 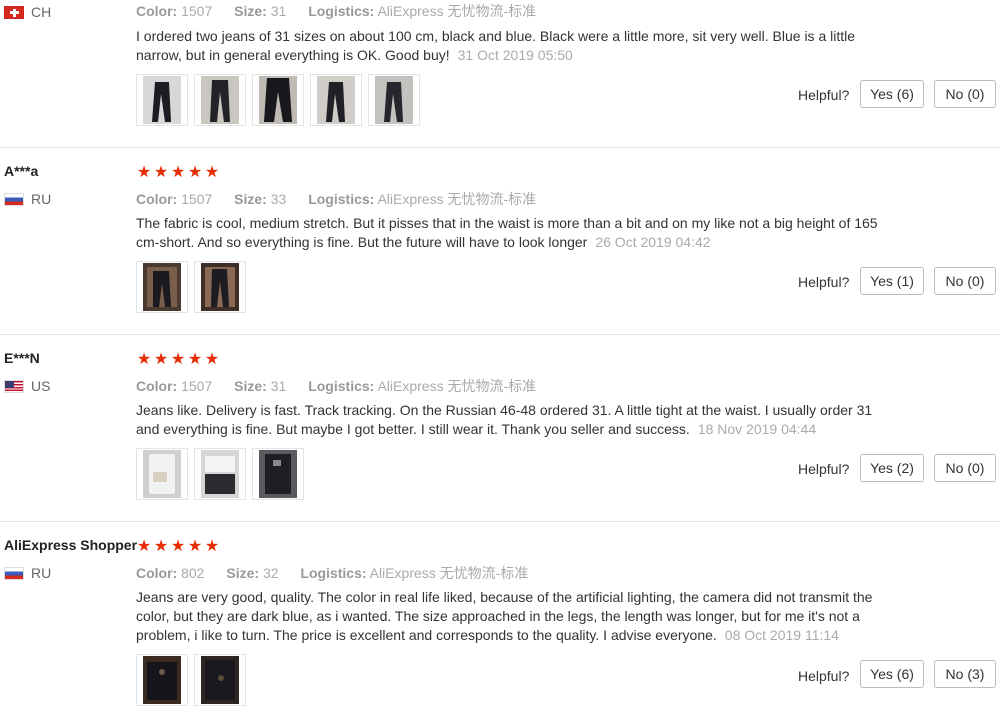 I want to click on size-value: 33, so click(x=278, y=199).